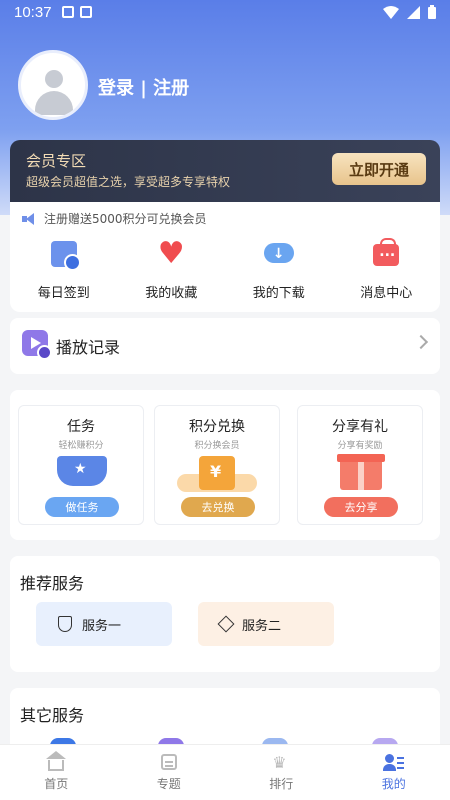 This screenshot has height=800, width=450. What do you see at coordinates (56, 761) in the screenshot?
I see `home-icon` at bounding box center [56, 761].